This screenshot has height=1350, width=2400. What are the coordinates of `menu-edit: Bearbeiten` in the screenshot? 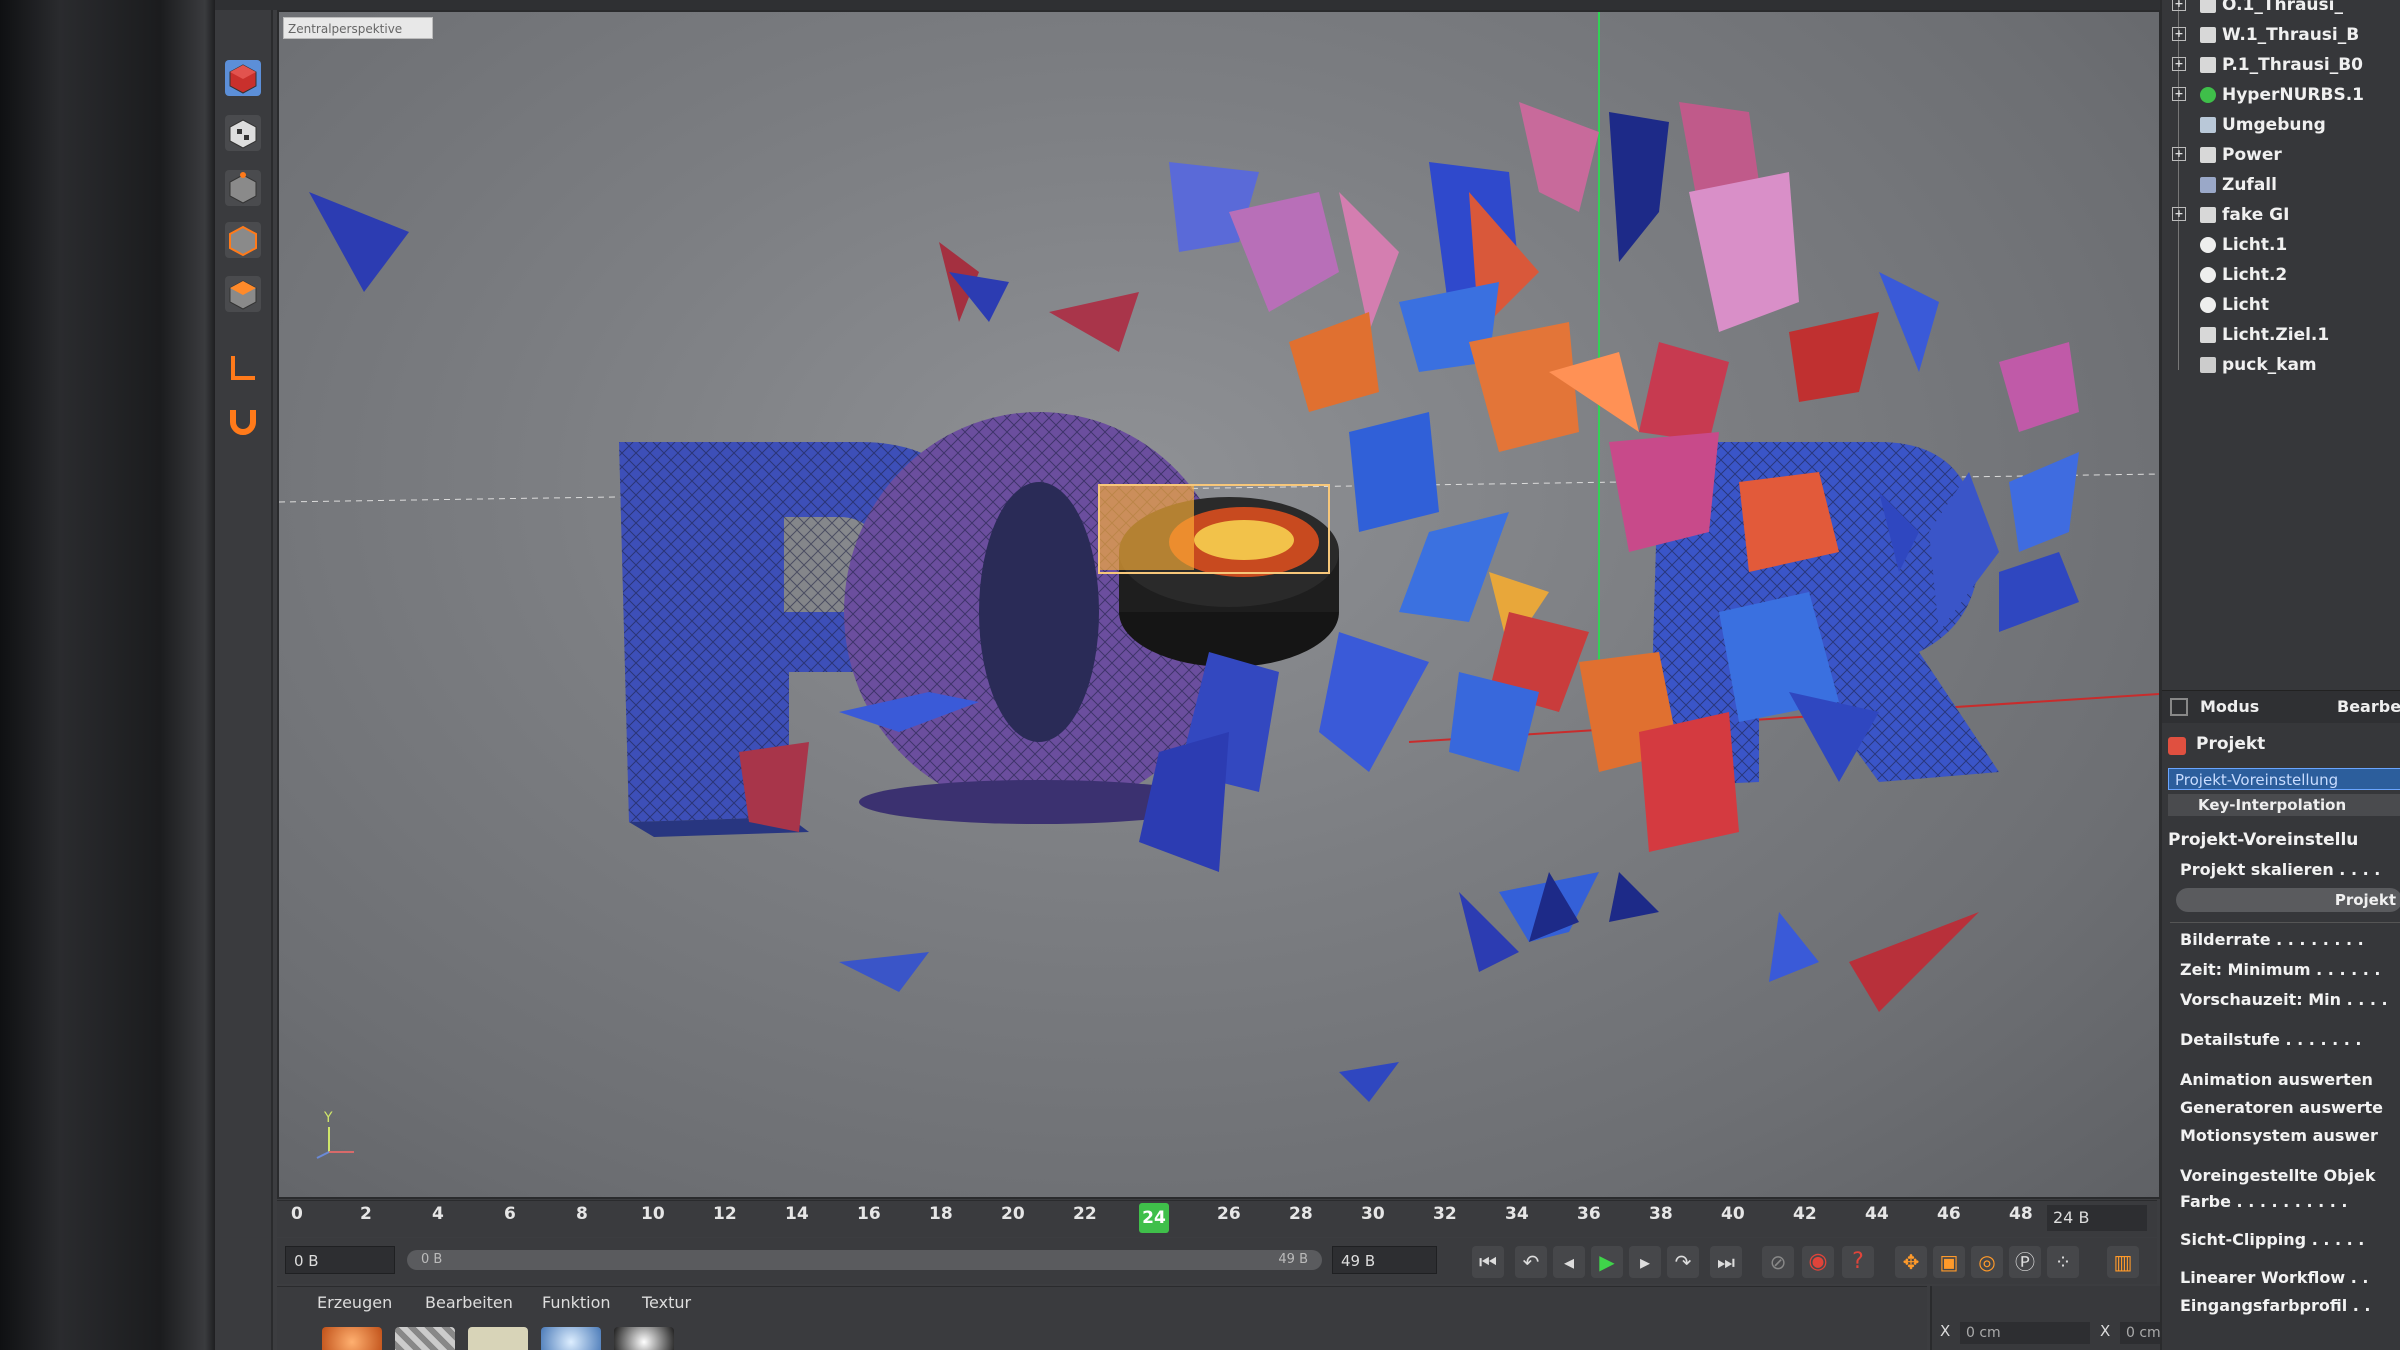 It's located at (469, 1302).